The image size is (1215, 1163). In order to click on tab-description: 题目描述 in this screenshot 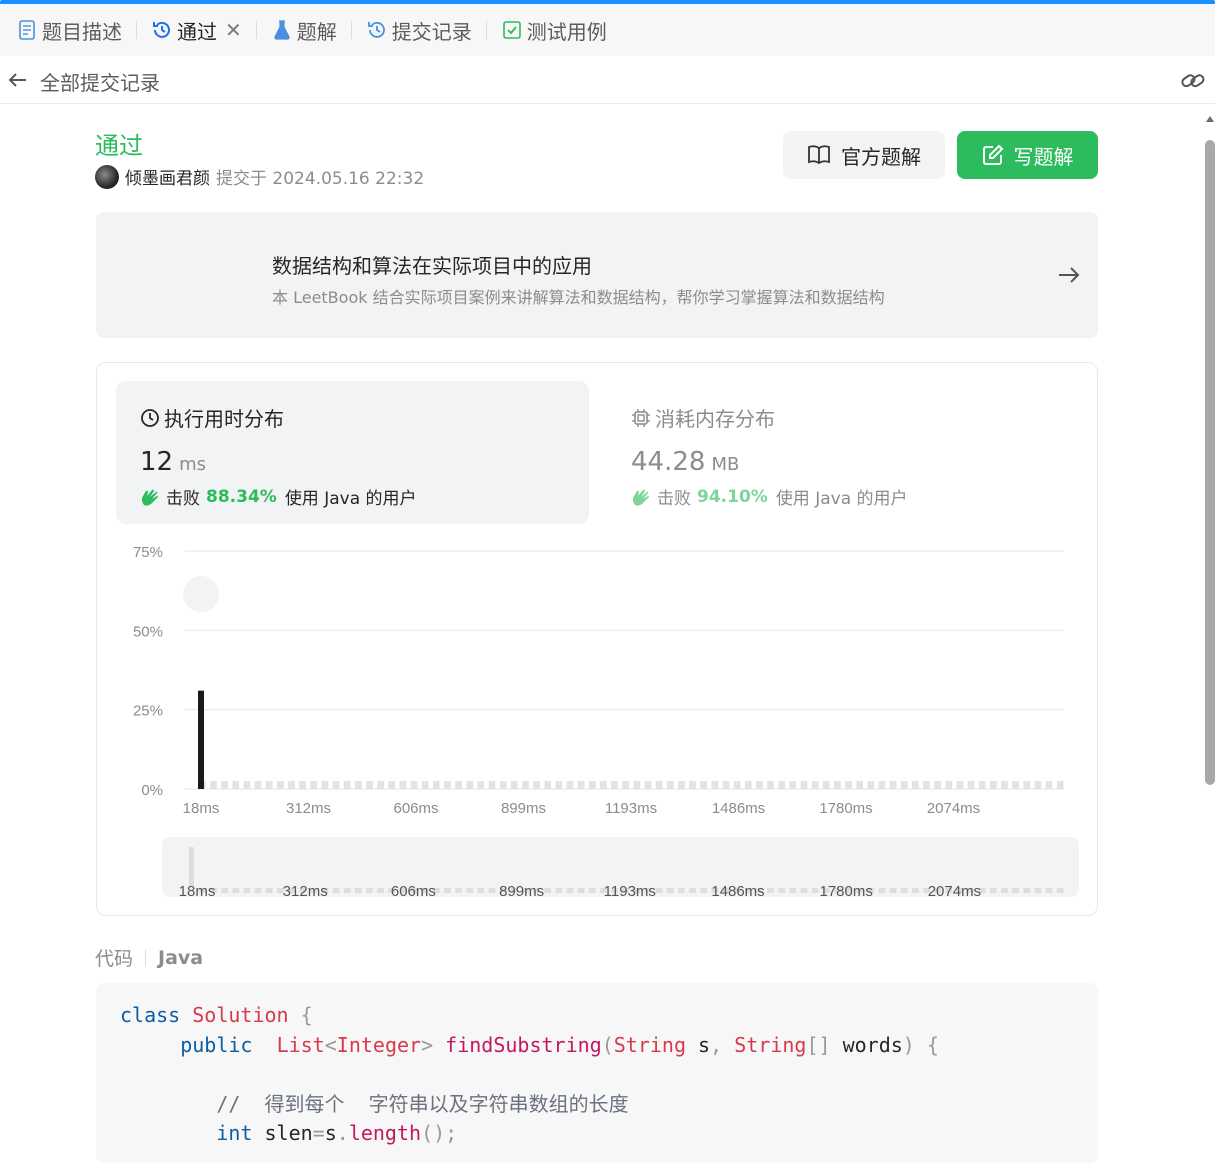, I will do `click(69, 30)`.